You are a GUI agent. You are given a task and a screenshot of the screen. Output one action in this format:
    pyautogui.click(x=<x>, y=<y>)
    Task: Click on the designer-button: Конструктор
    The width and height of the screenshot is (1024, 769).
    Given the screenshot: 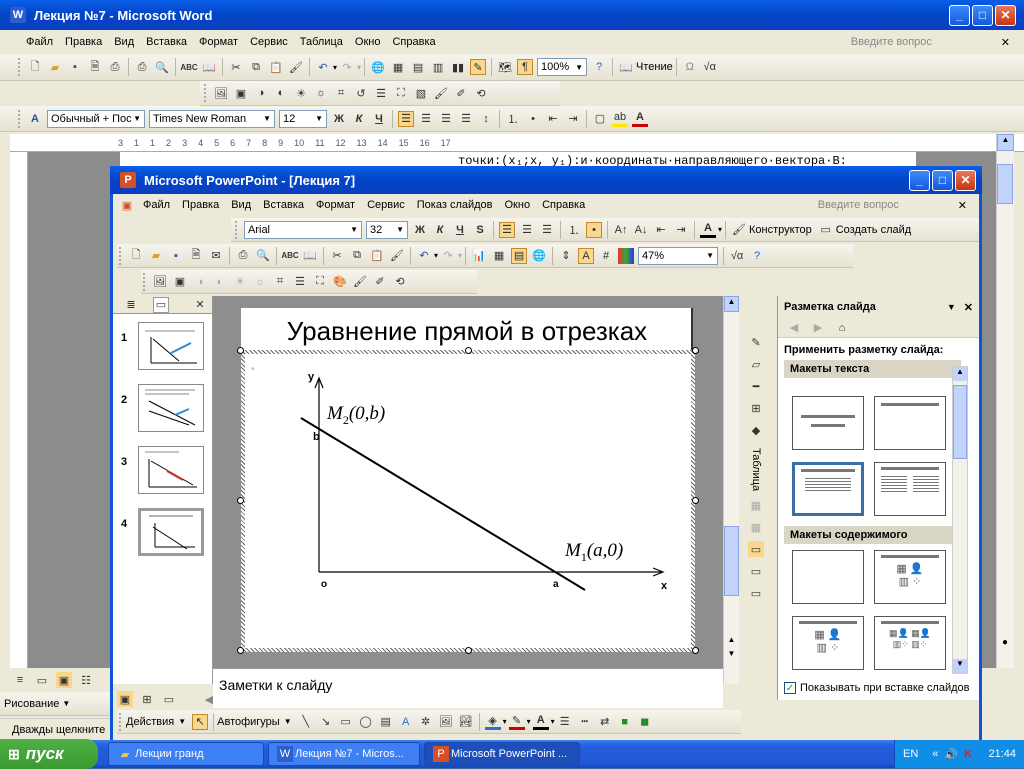 What is the action you would take?
    pyautogui.click(x=780, y=230)
    